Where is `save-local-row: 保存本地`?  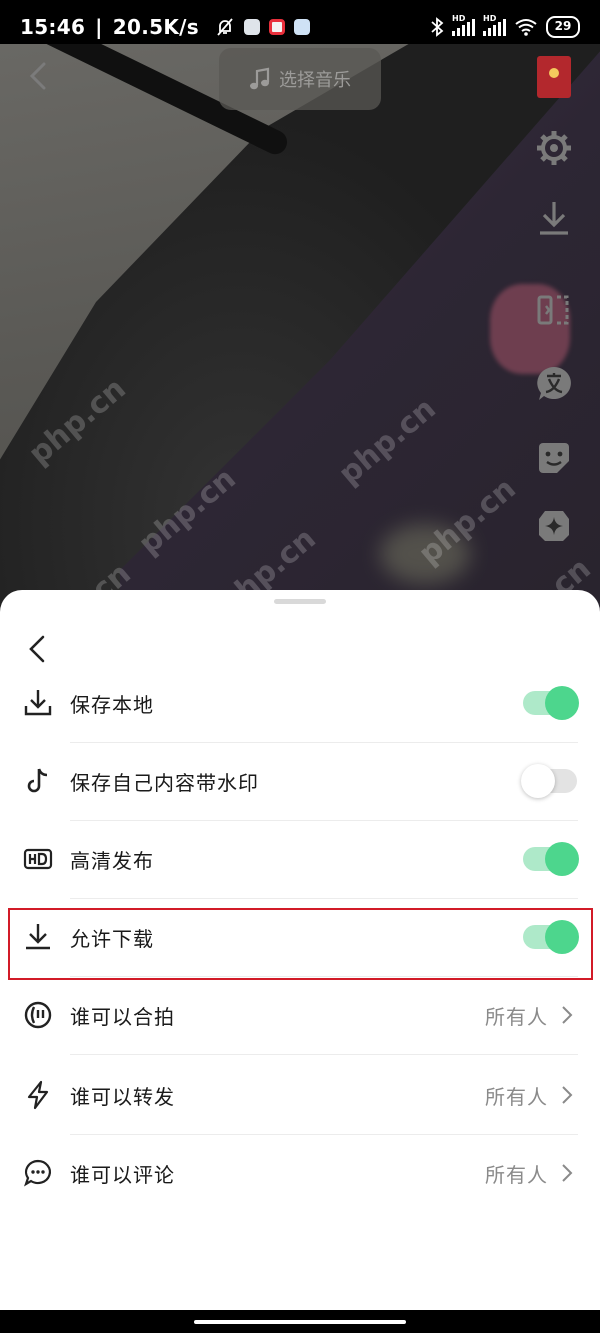 save-local-row: 保存本地 is located at coordinates (300, 703).